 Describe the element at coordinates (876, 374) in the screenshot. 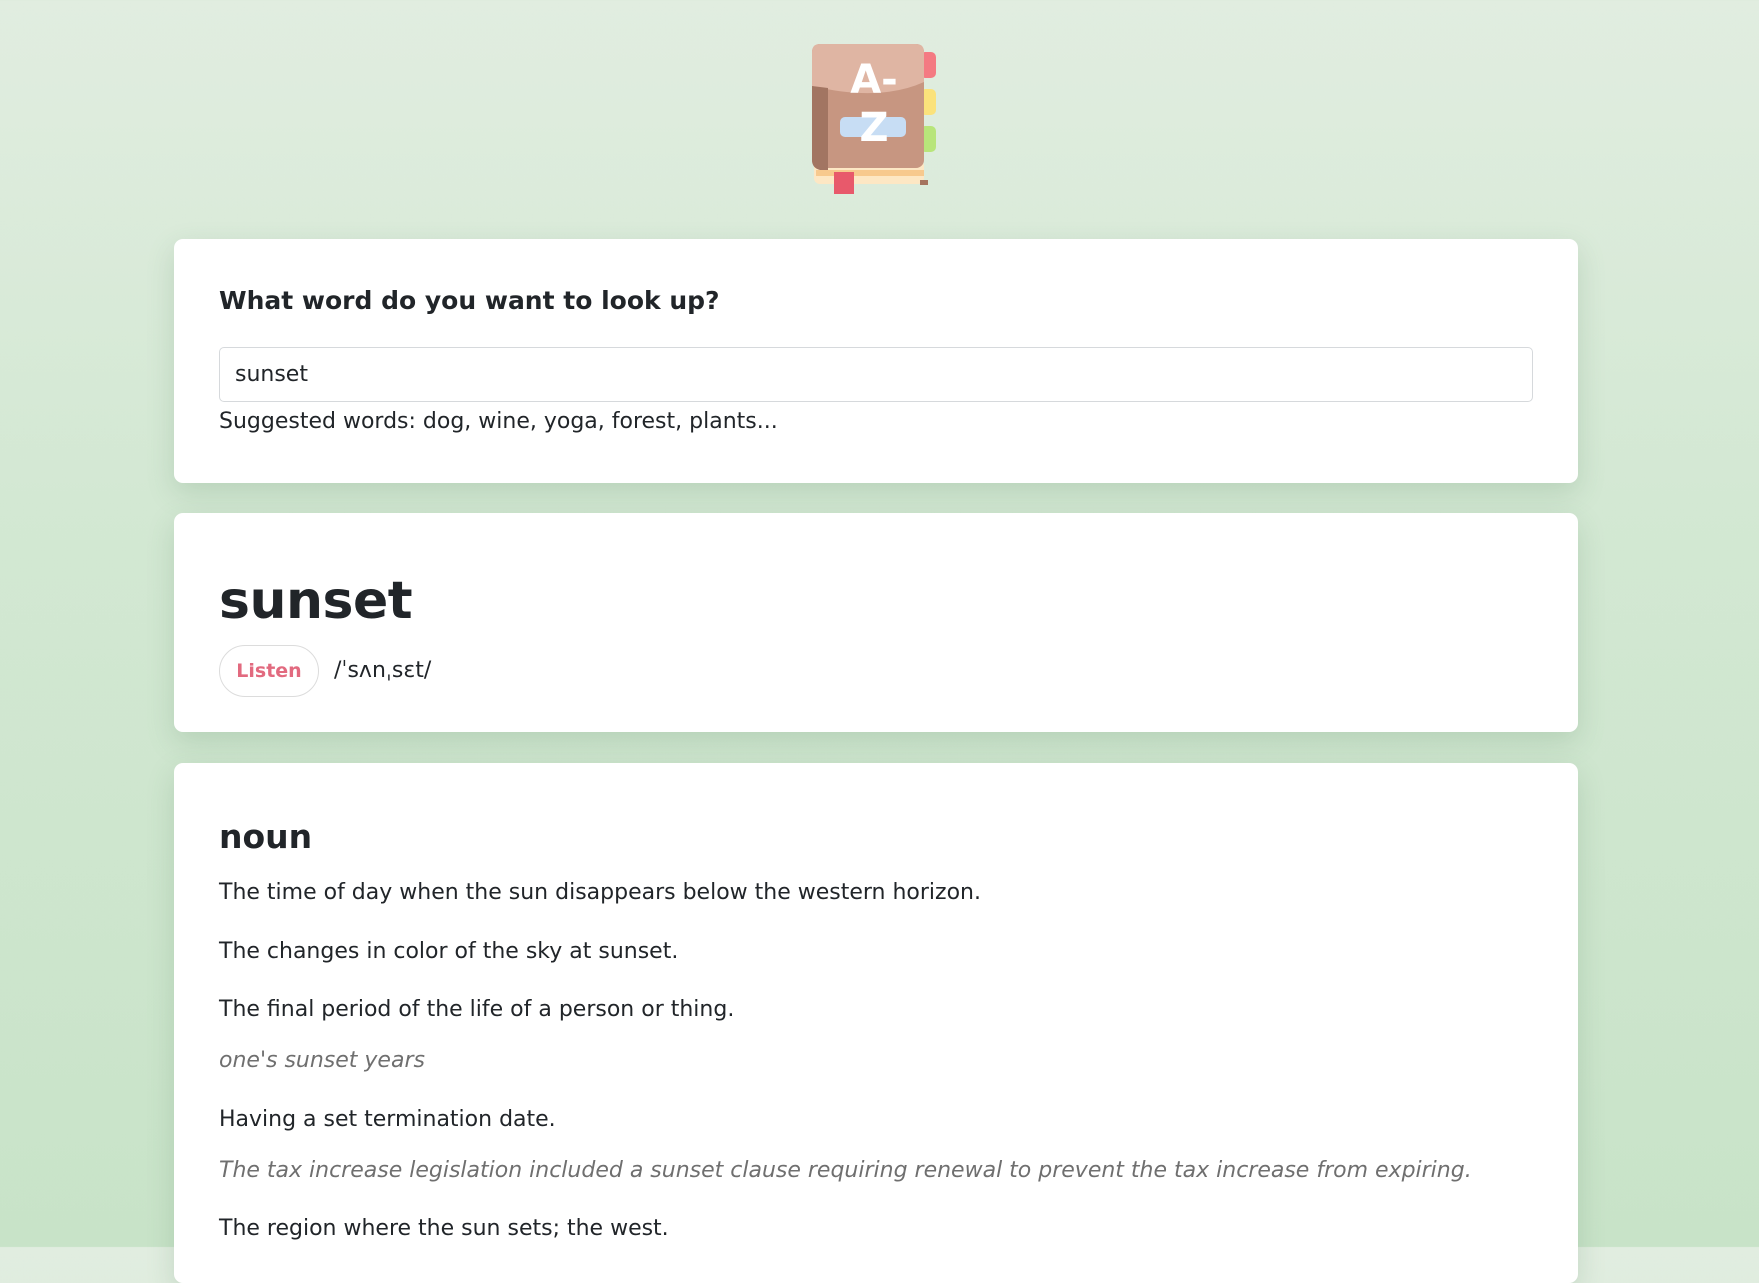

I see `search-input` at that location.